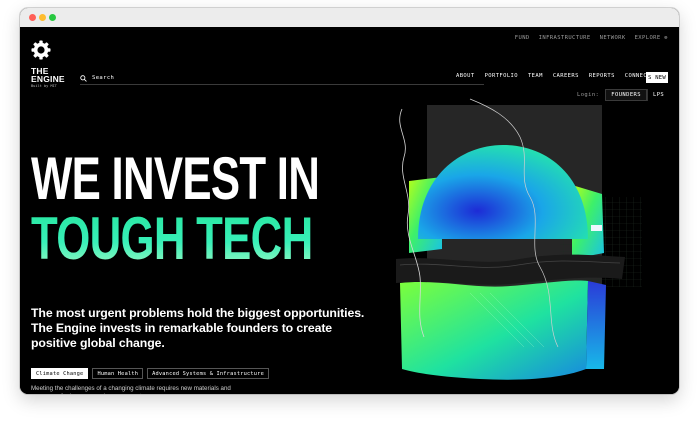 The image size is (700, 423). I want to click on hero-headline: WE INVEST IN TOUGH TECH, so click(175, 207).